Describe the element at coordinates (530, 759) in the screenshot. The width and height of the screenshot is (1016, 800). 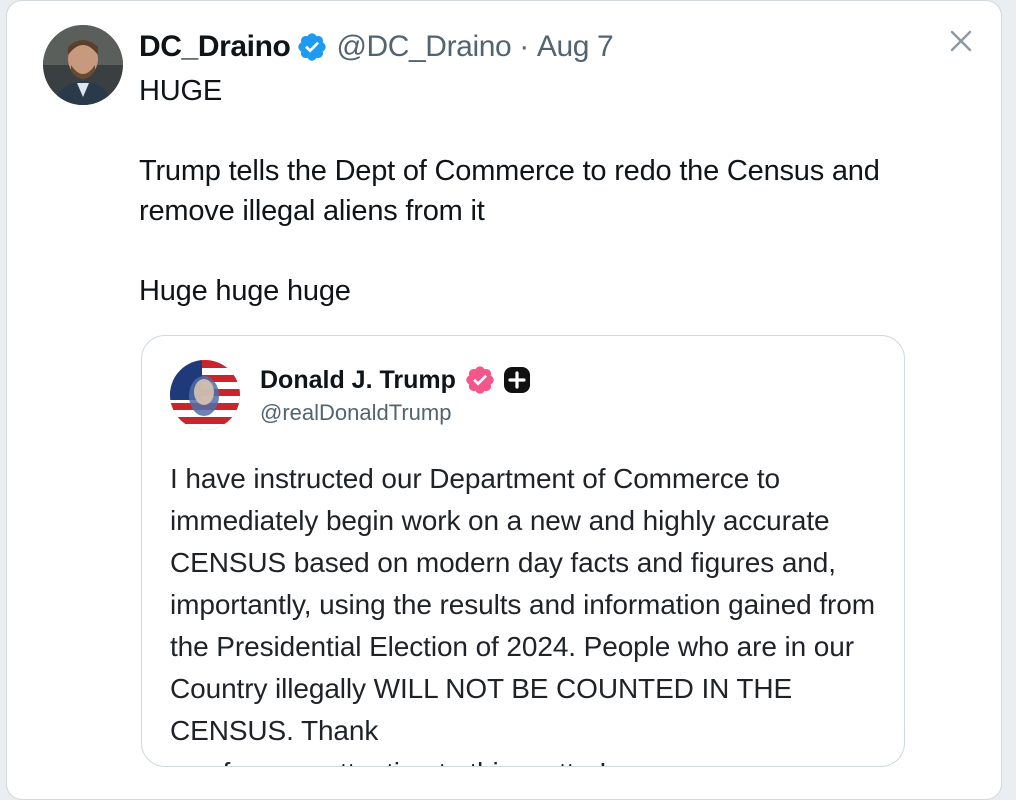
I see `quoted-post-truncated-line: you for your attention to this matter!` at that location.